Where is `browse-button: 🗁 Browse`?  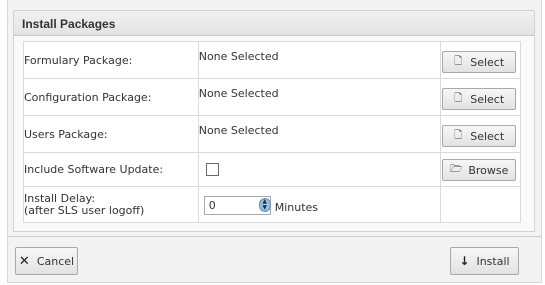
browse-button: 🗁 Browse is located at coordinates (479, 170).